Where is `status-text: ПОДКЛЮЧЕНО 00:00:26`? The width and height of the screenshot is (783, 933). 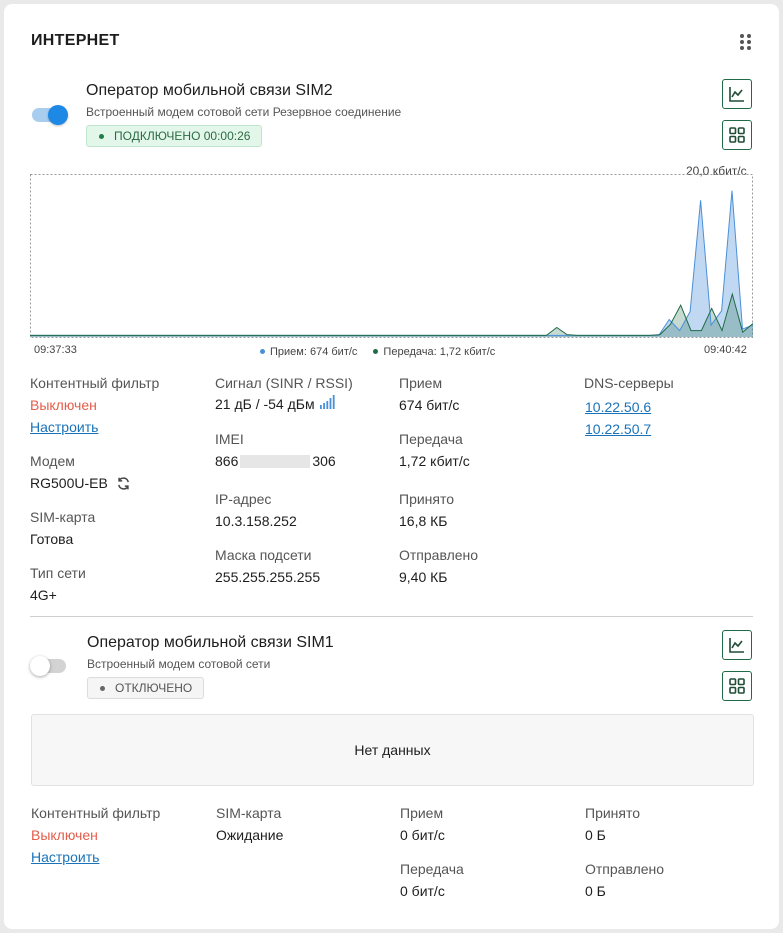
status-text: ПОДКЛЮЧЕНО 00:00:26 is located at coordinates (182, 136).